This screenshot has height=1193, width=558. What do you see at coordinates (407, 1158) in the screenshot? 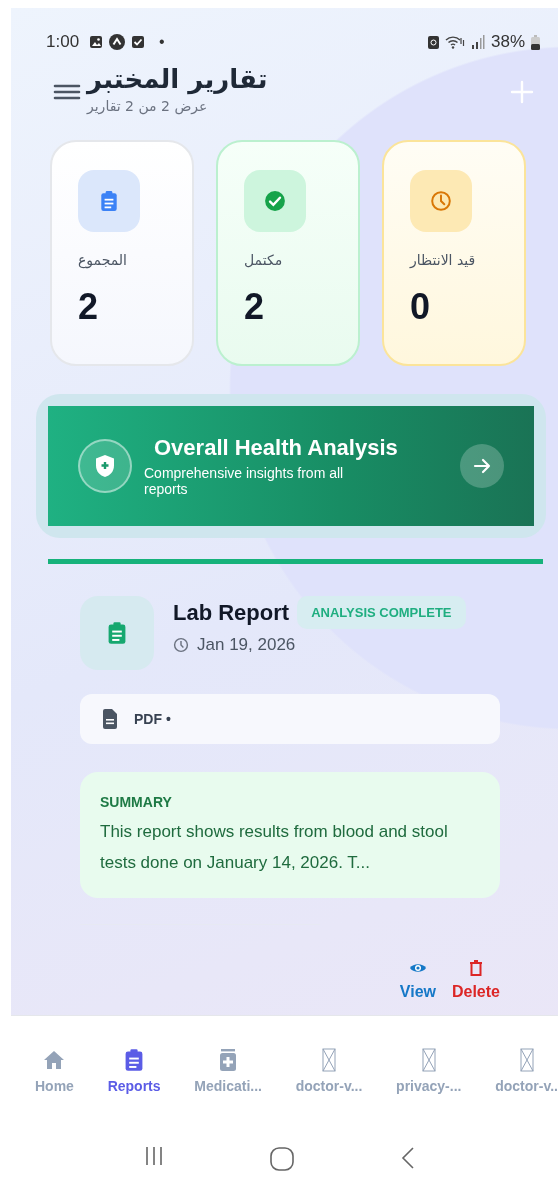
I see `back-icon` at bounding box center [407, 1158].